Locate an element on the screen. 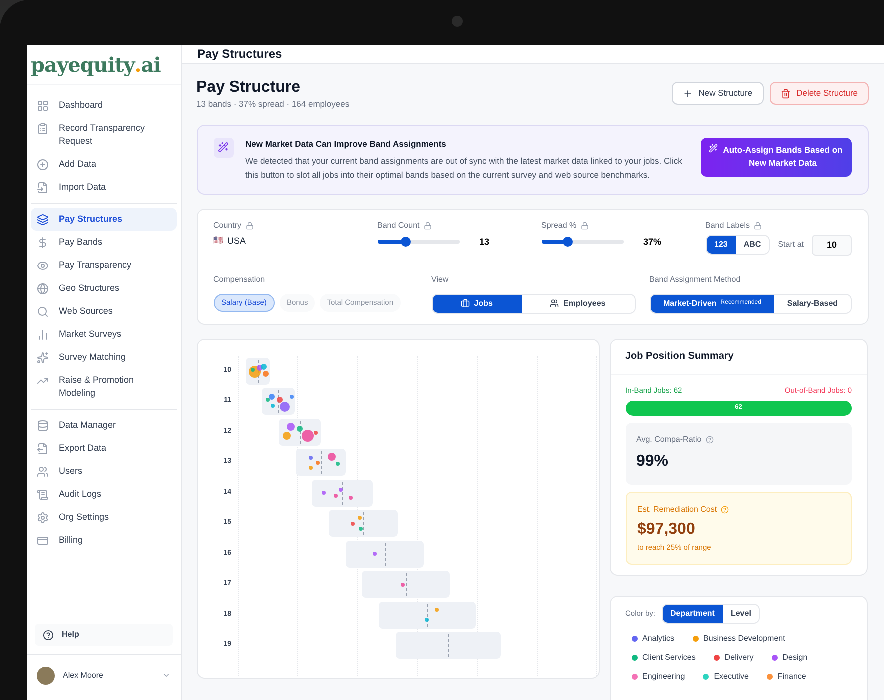 The image size is (884, 700). start-at-field: 10 is located at coordinates (832, 245).